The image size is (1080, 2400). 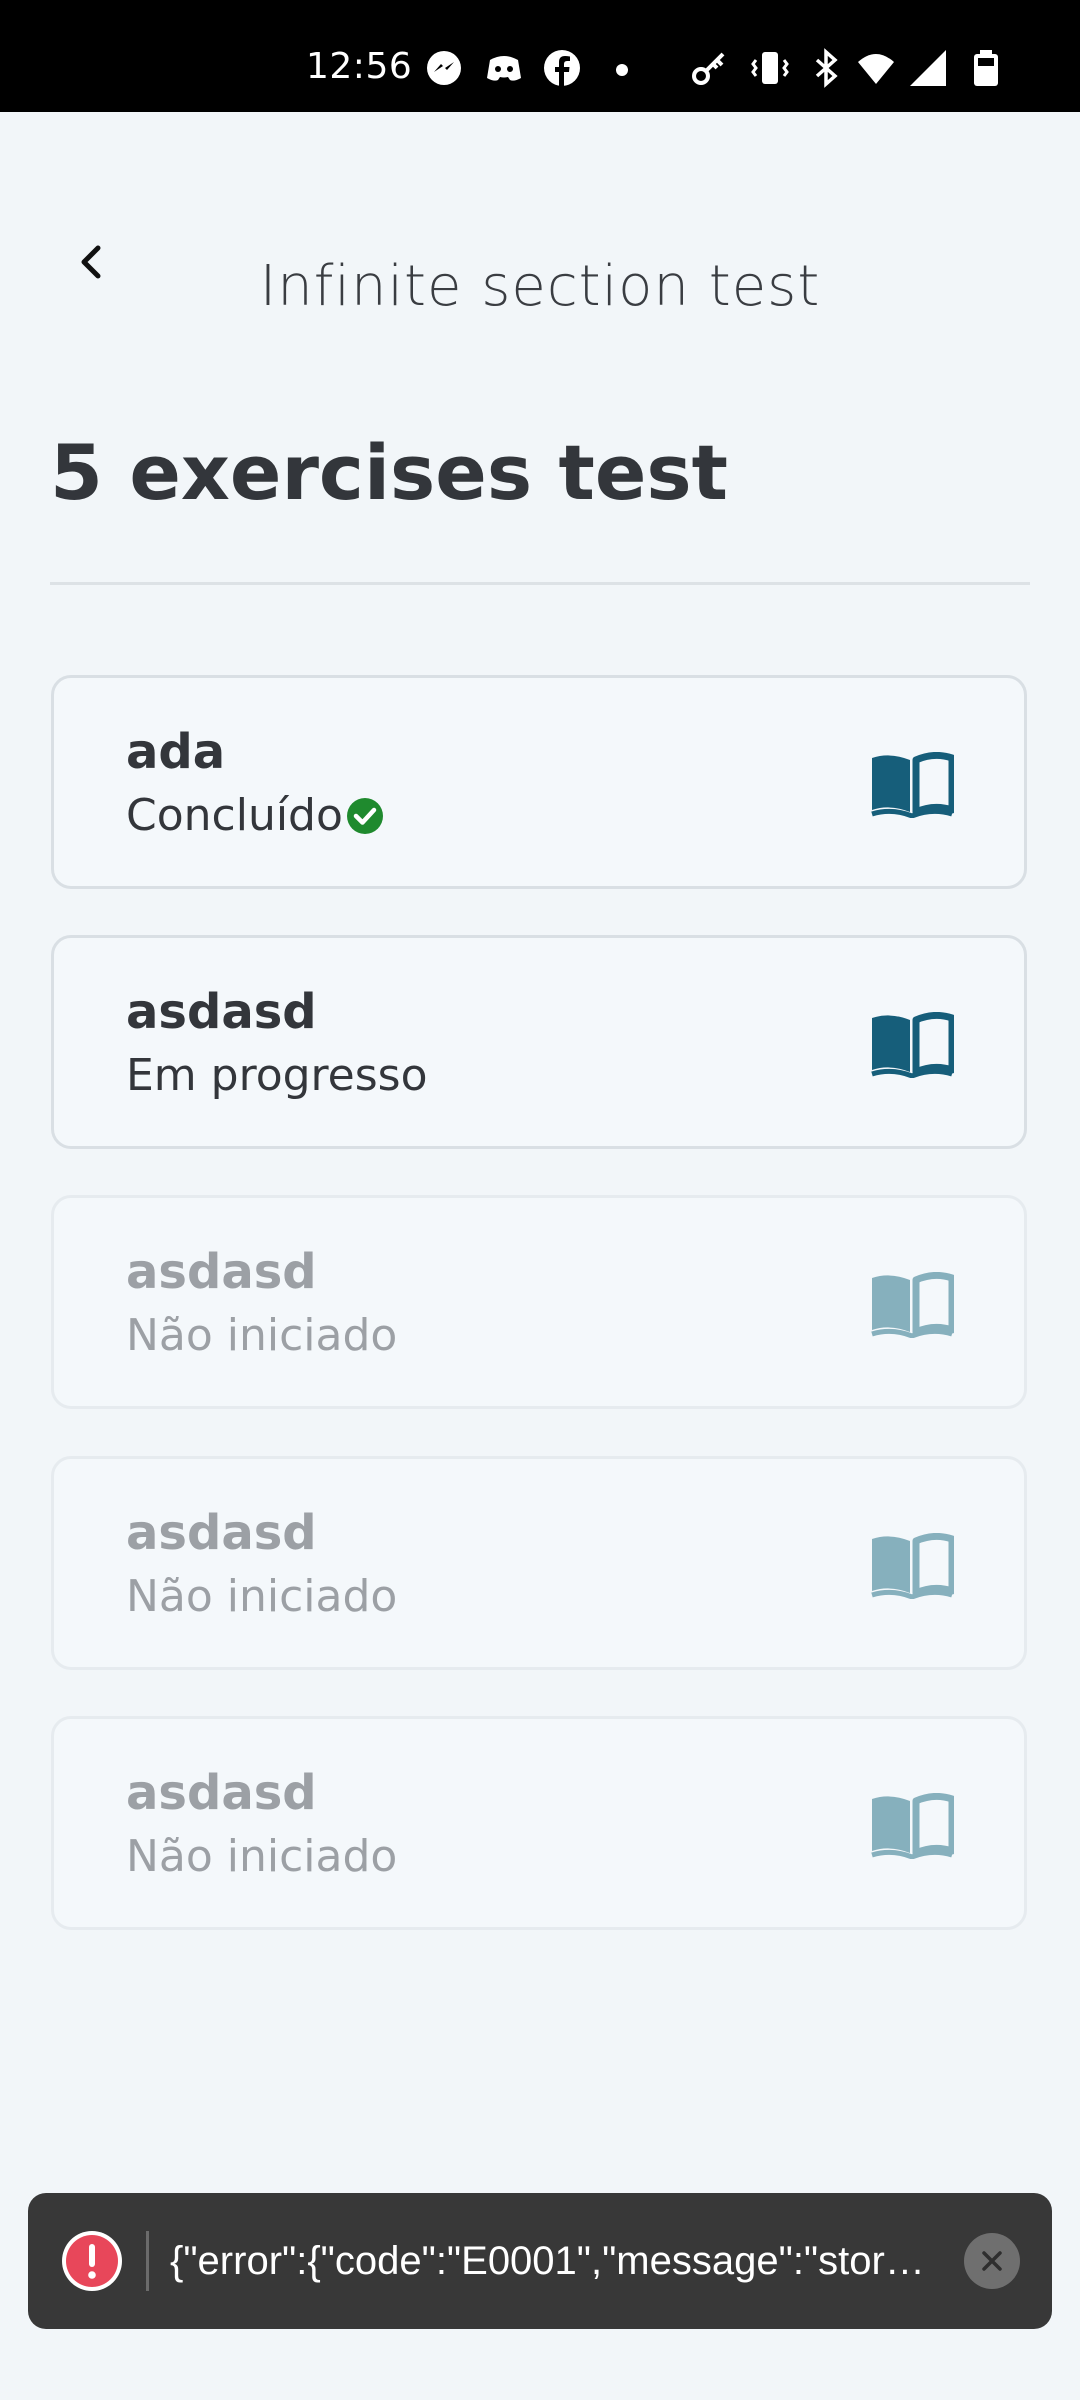 I want to click on exercise-status-label: Concluído, so click(x=234, y=815).